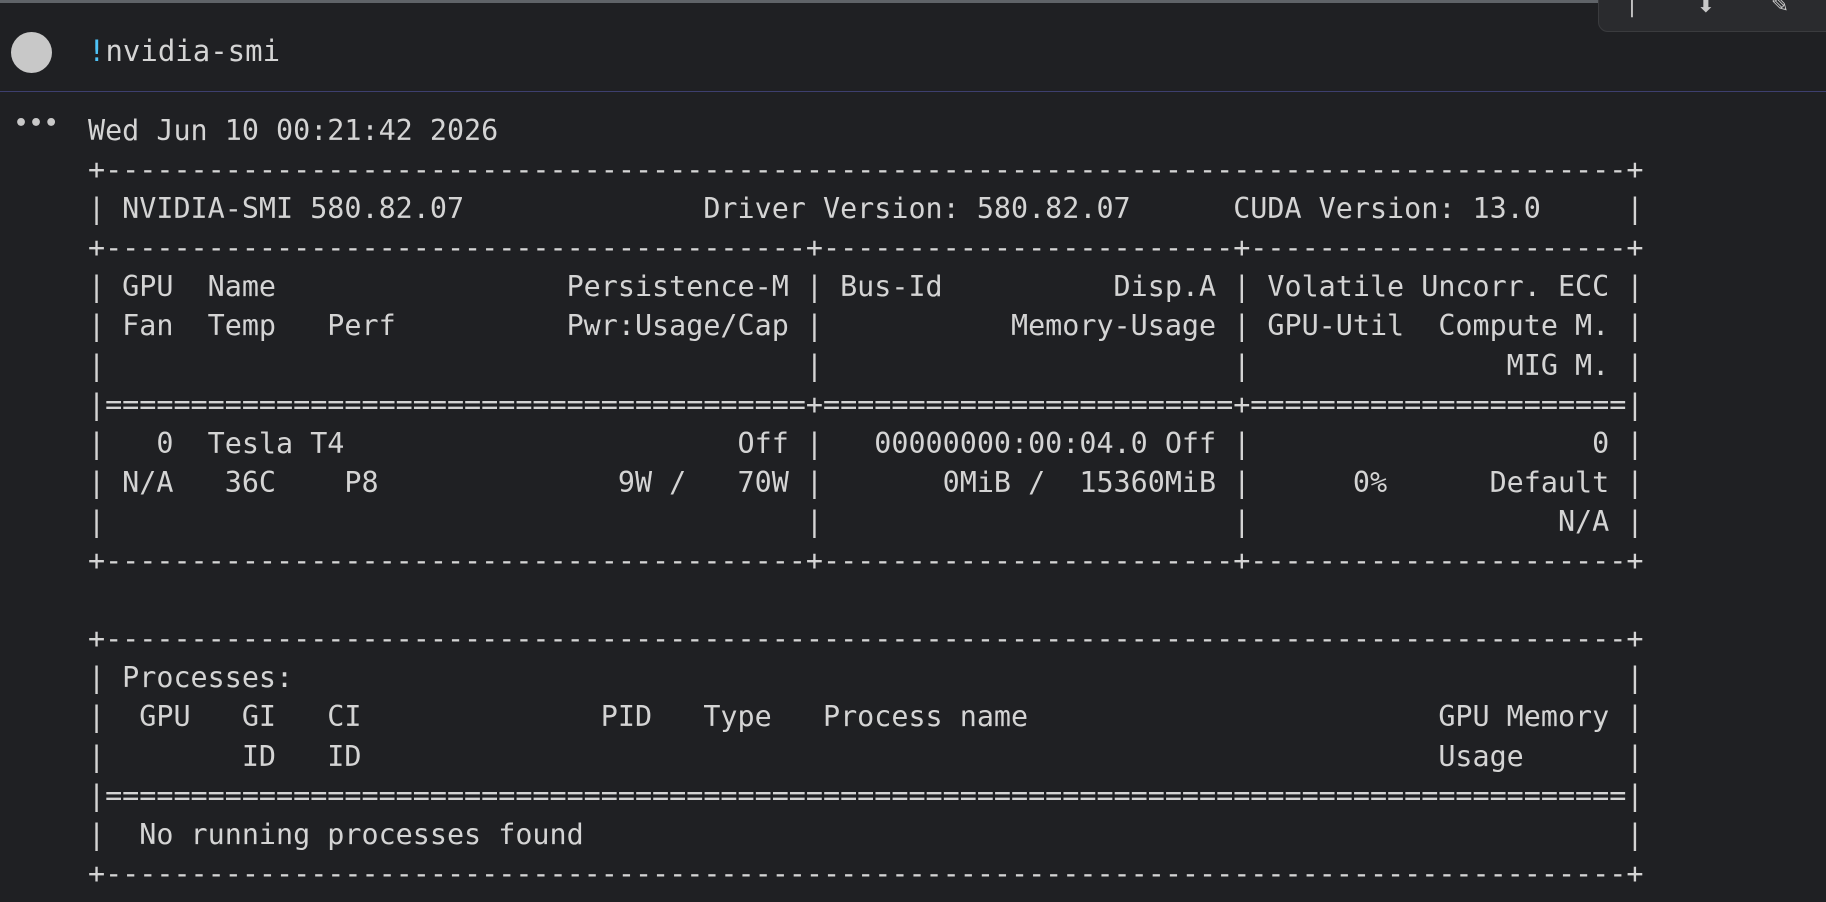 The width and height of the screenshot is (1826, 902). What do you see at coordinates (866, 756) in the screenshot?
I see `output-line: | ID ID Usage |` at bounding box center [866, 756].